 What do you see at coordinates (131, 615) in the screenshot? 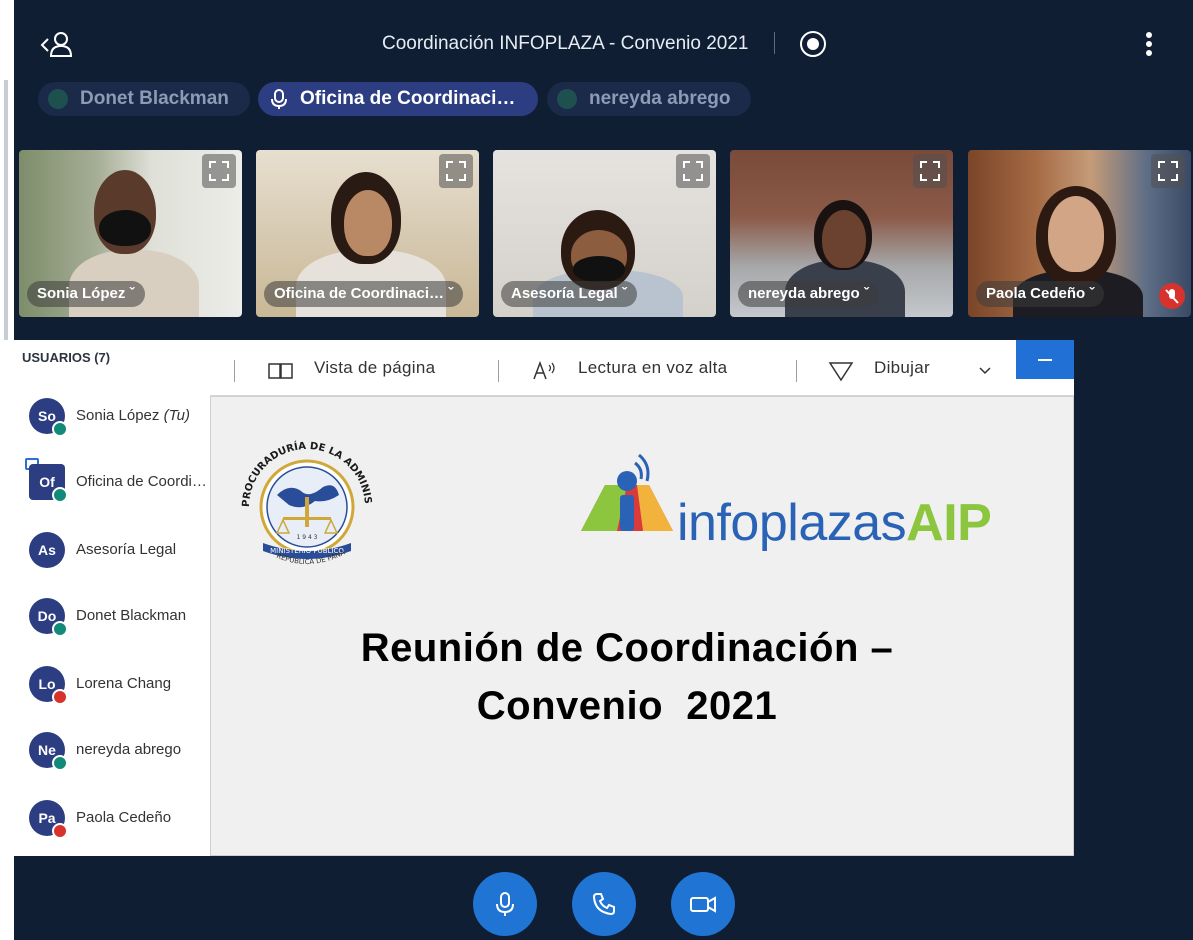
I see `user-name: Donet Blackman` at bounding box center [131, 615].